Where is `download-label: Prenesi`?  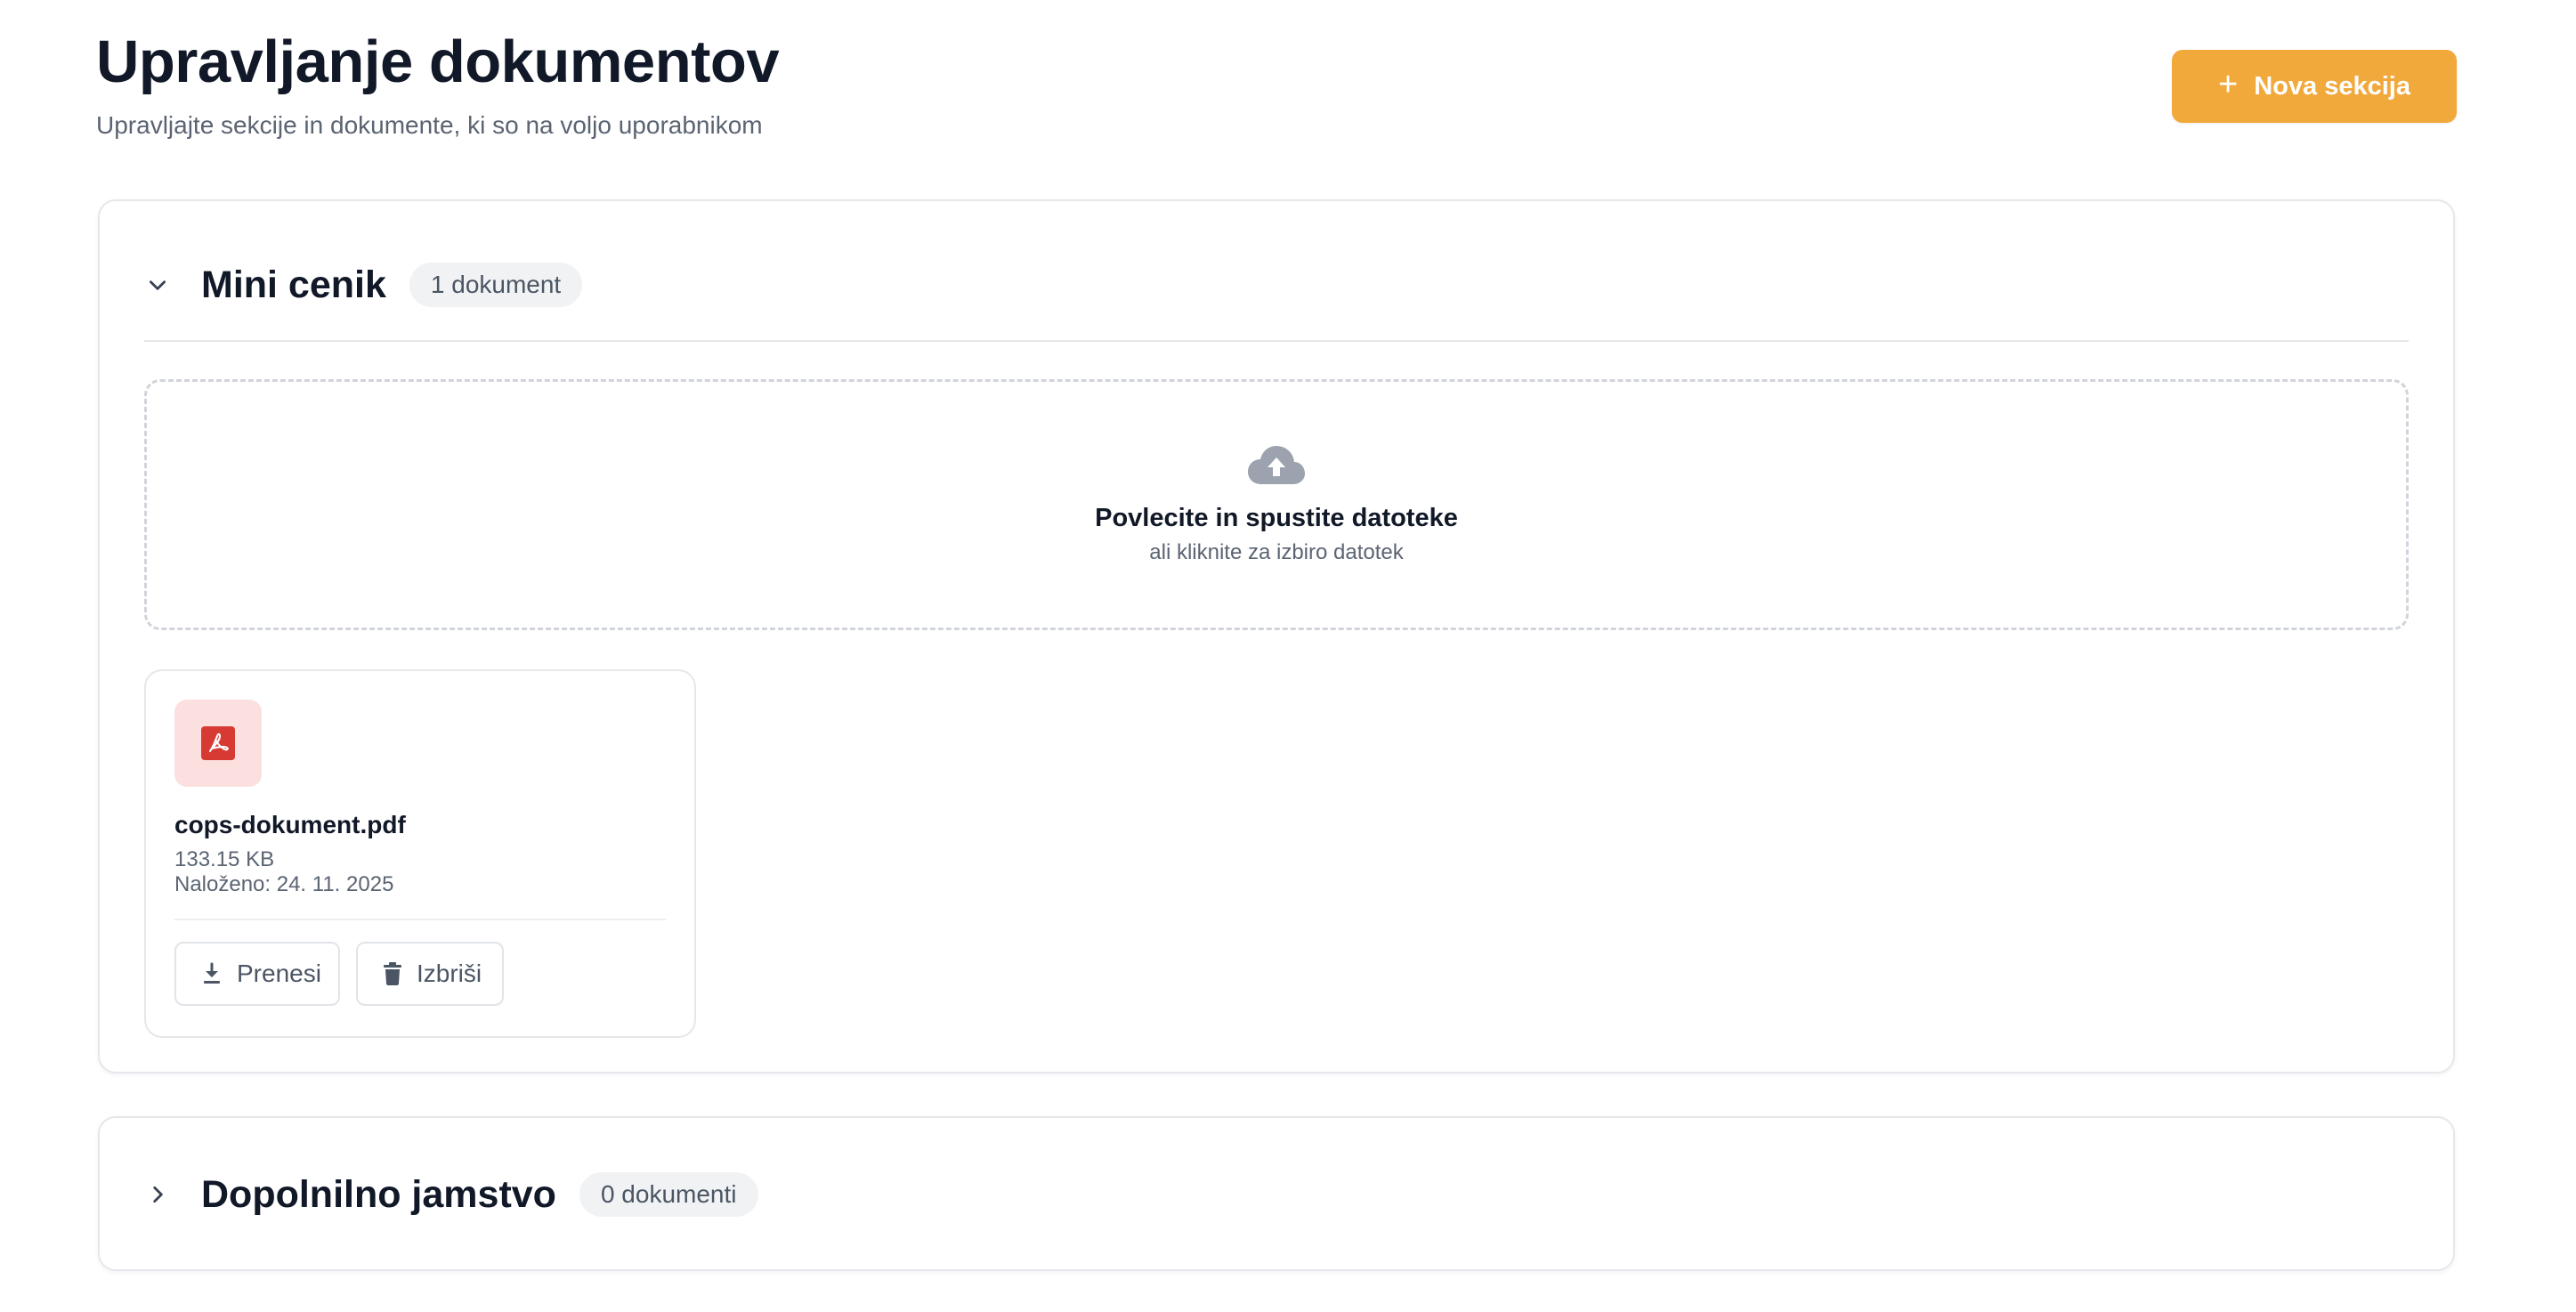
download-label: Prenesi is located at coordinates (279, 973).